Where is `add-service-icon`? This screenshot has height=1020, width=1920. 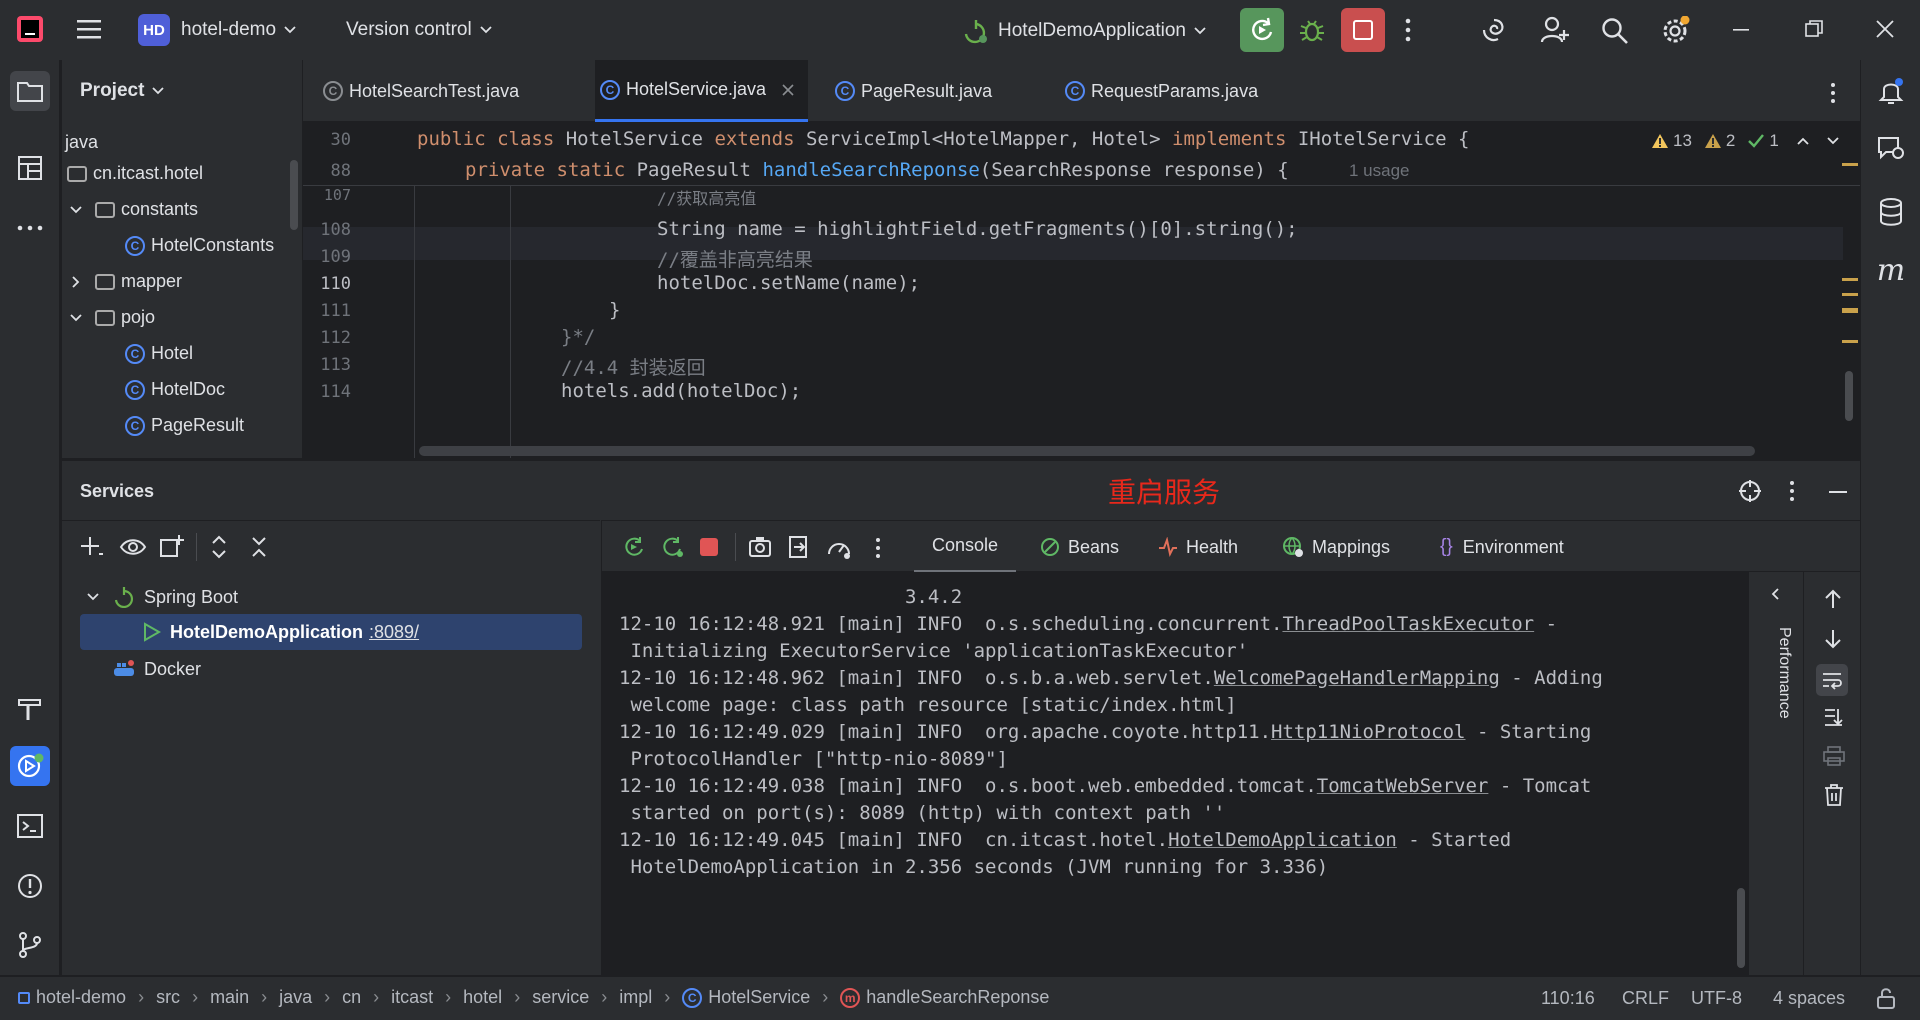
add-service-icon is located at coordinates (92, 547).